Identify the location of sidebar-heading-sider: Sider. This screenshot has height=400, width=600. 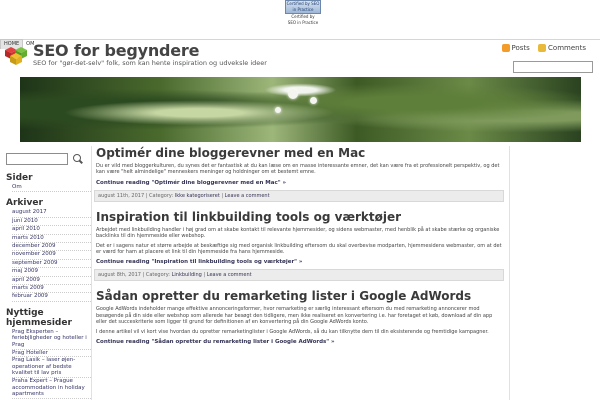
(19, 178).